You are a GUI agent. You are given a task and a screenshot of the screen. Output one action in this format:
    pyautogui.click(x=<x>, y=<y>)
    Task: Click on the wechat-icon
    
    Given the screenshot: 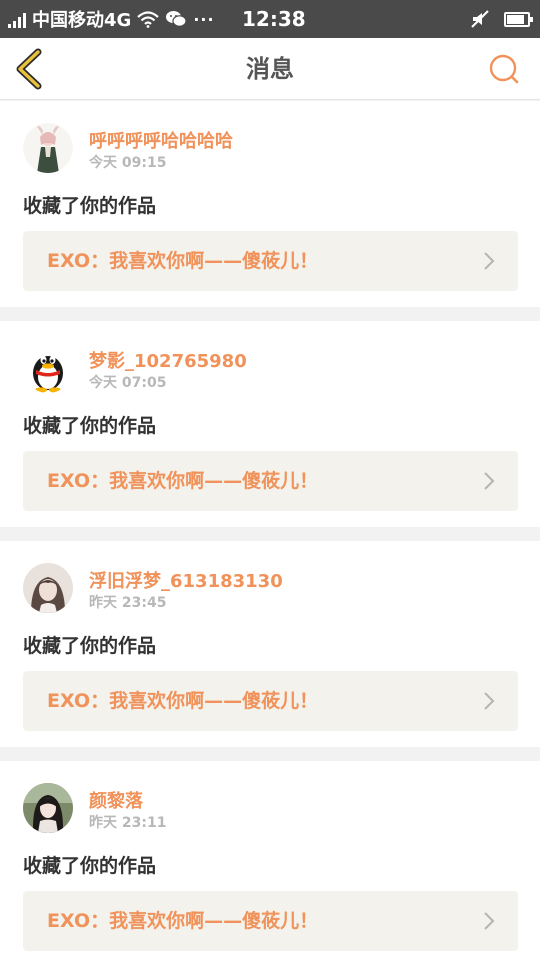 What is the action you would take?
    pyautogui.click(x=176, y=19)
    